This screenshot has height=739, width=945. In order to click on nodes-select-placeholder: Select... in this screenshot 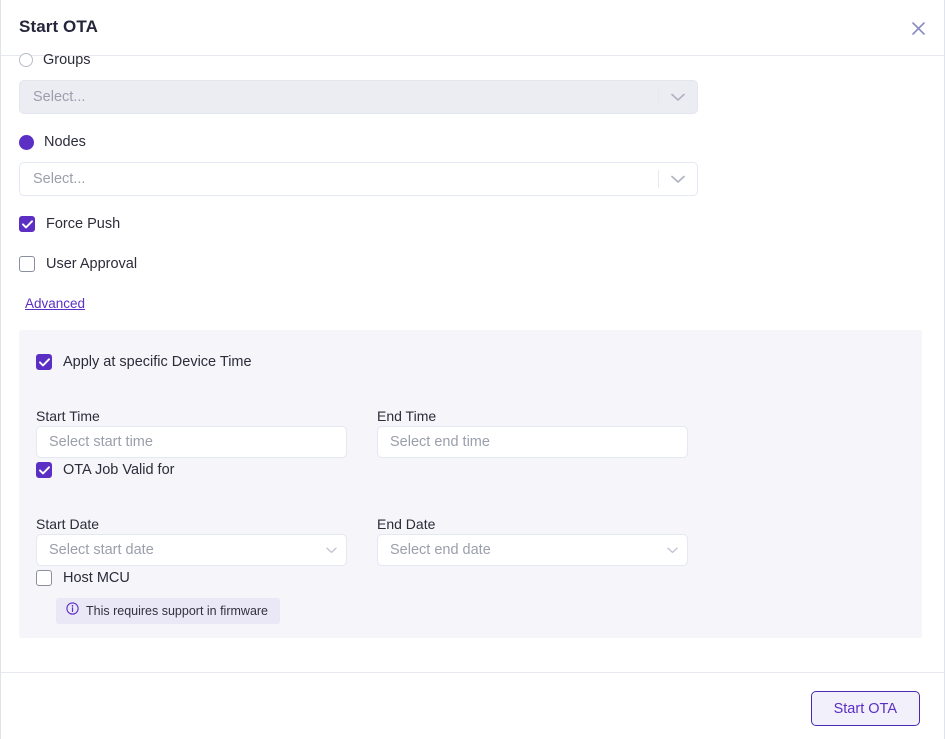, I will do `click(59, 179)`.